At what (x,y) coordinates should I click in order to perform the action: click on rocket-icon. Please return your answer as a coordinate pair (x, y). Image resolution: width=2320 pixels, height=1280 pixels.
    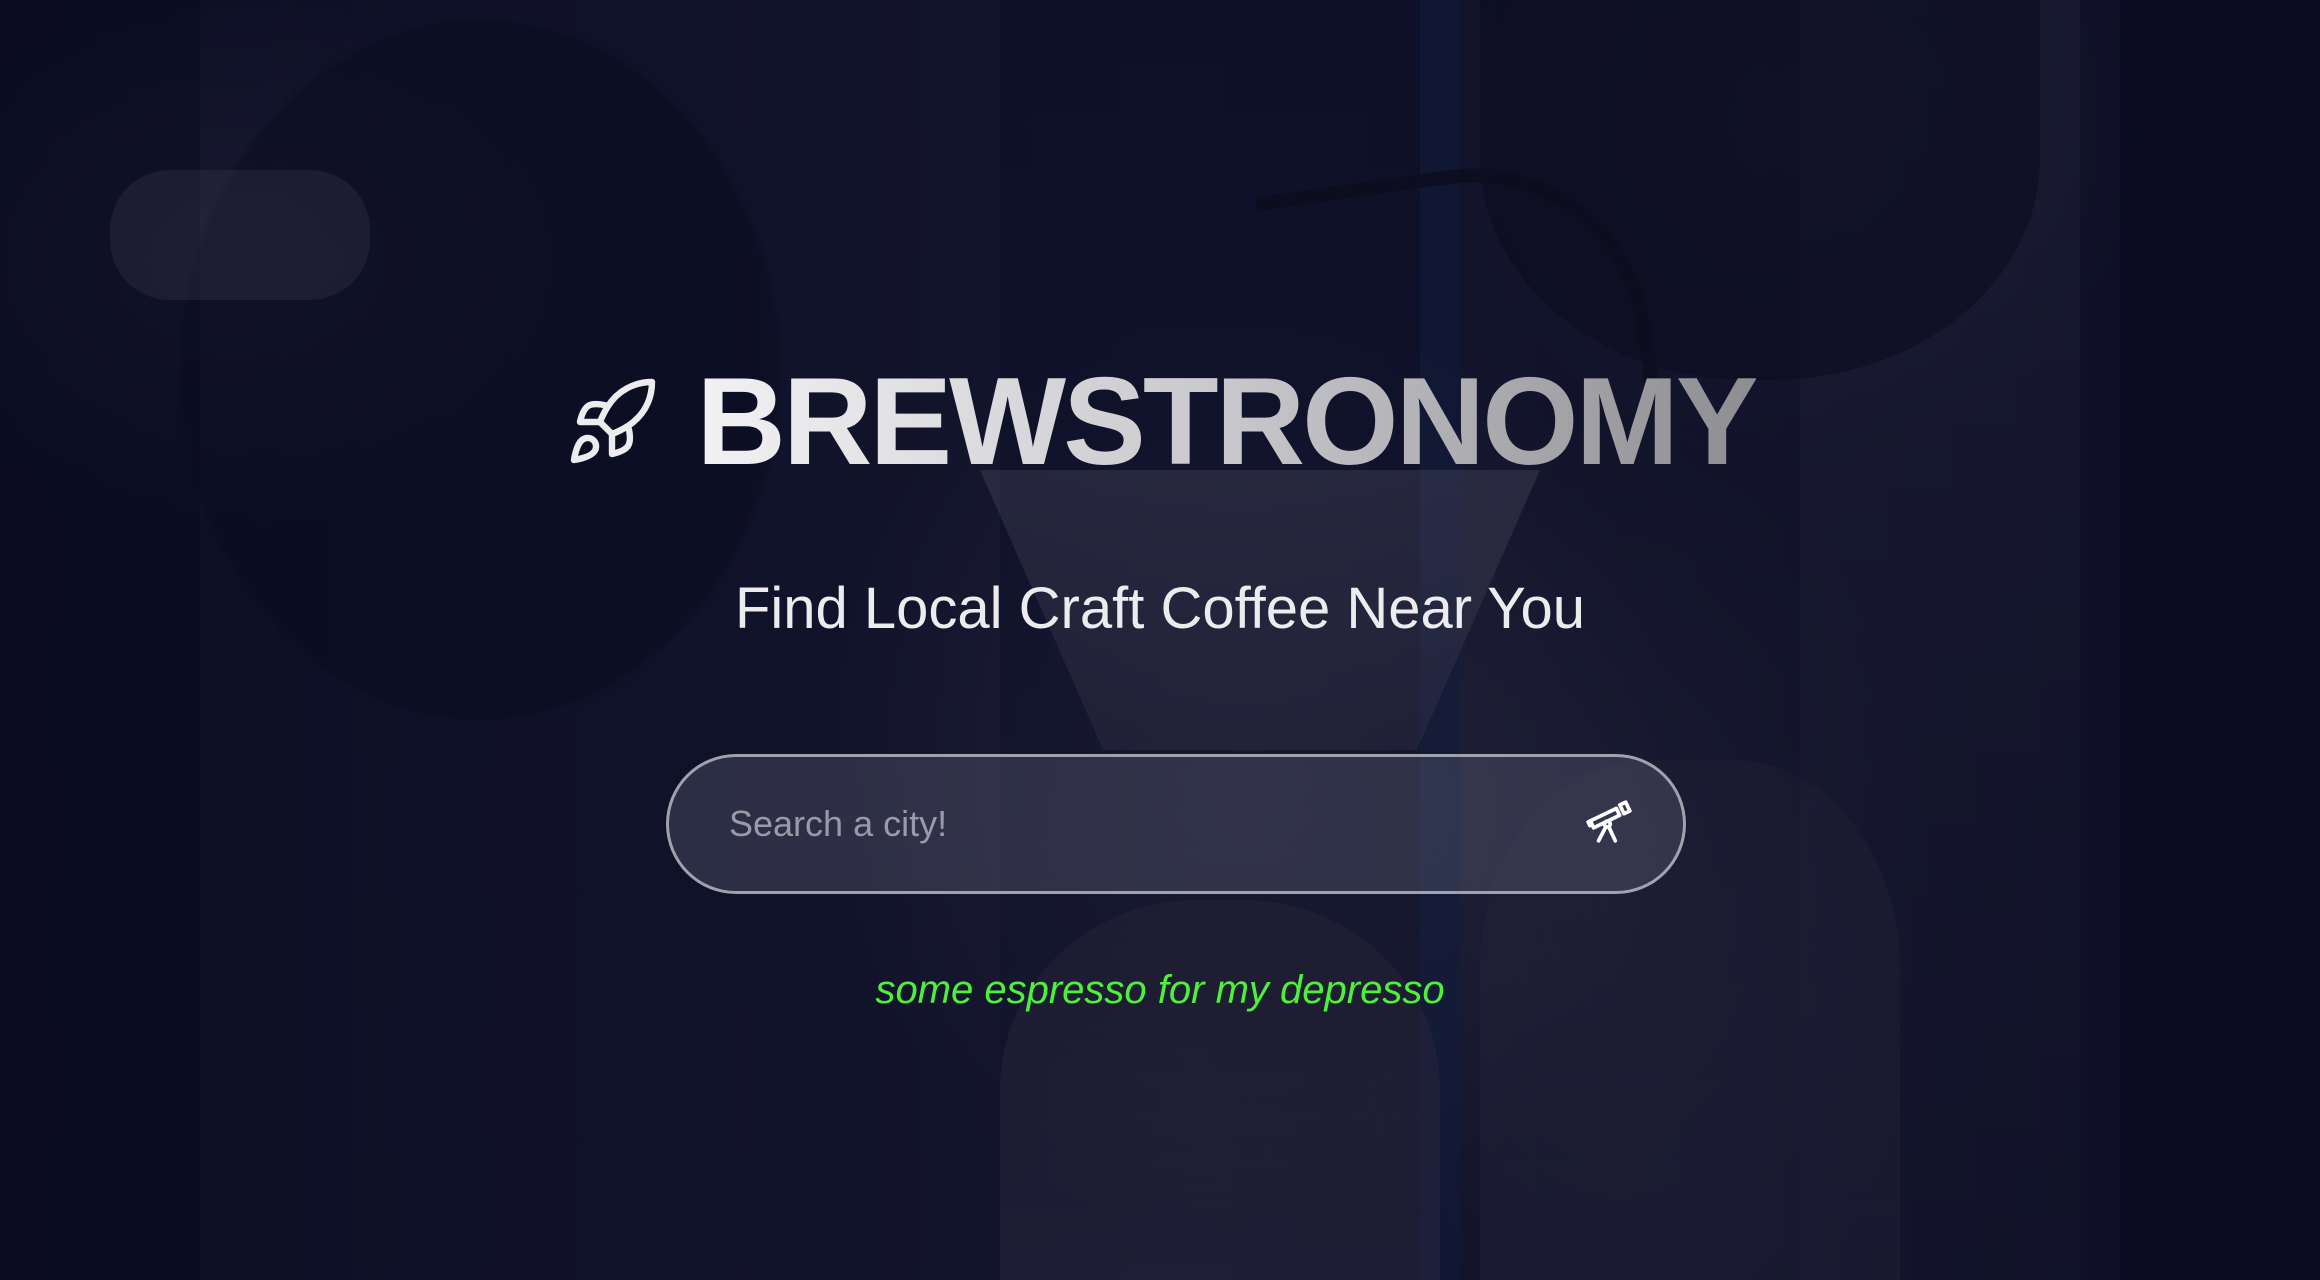
    Looking at the image, I should click on (612, 422).